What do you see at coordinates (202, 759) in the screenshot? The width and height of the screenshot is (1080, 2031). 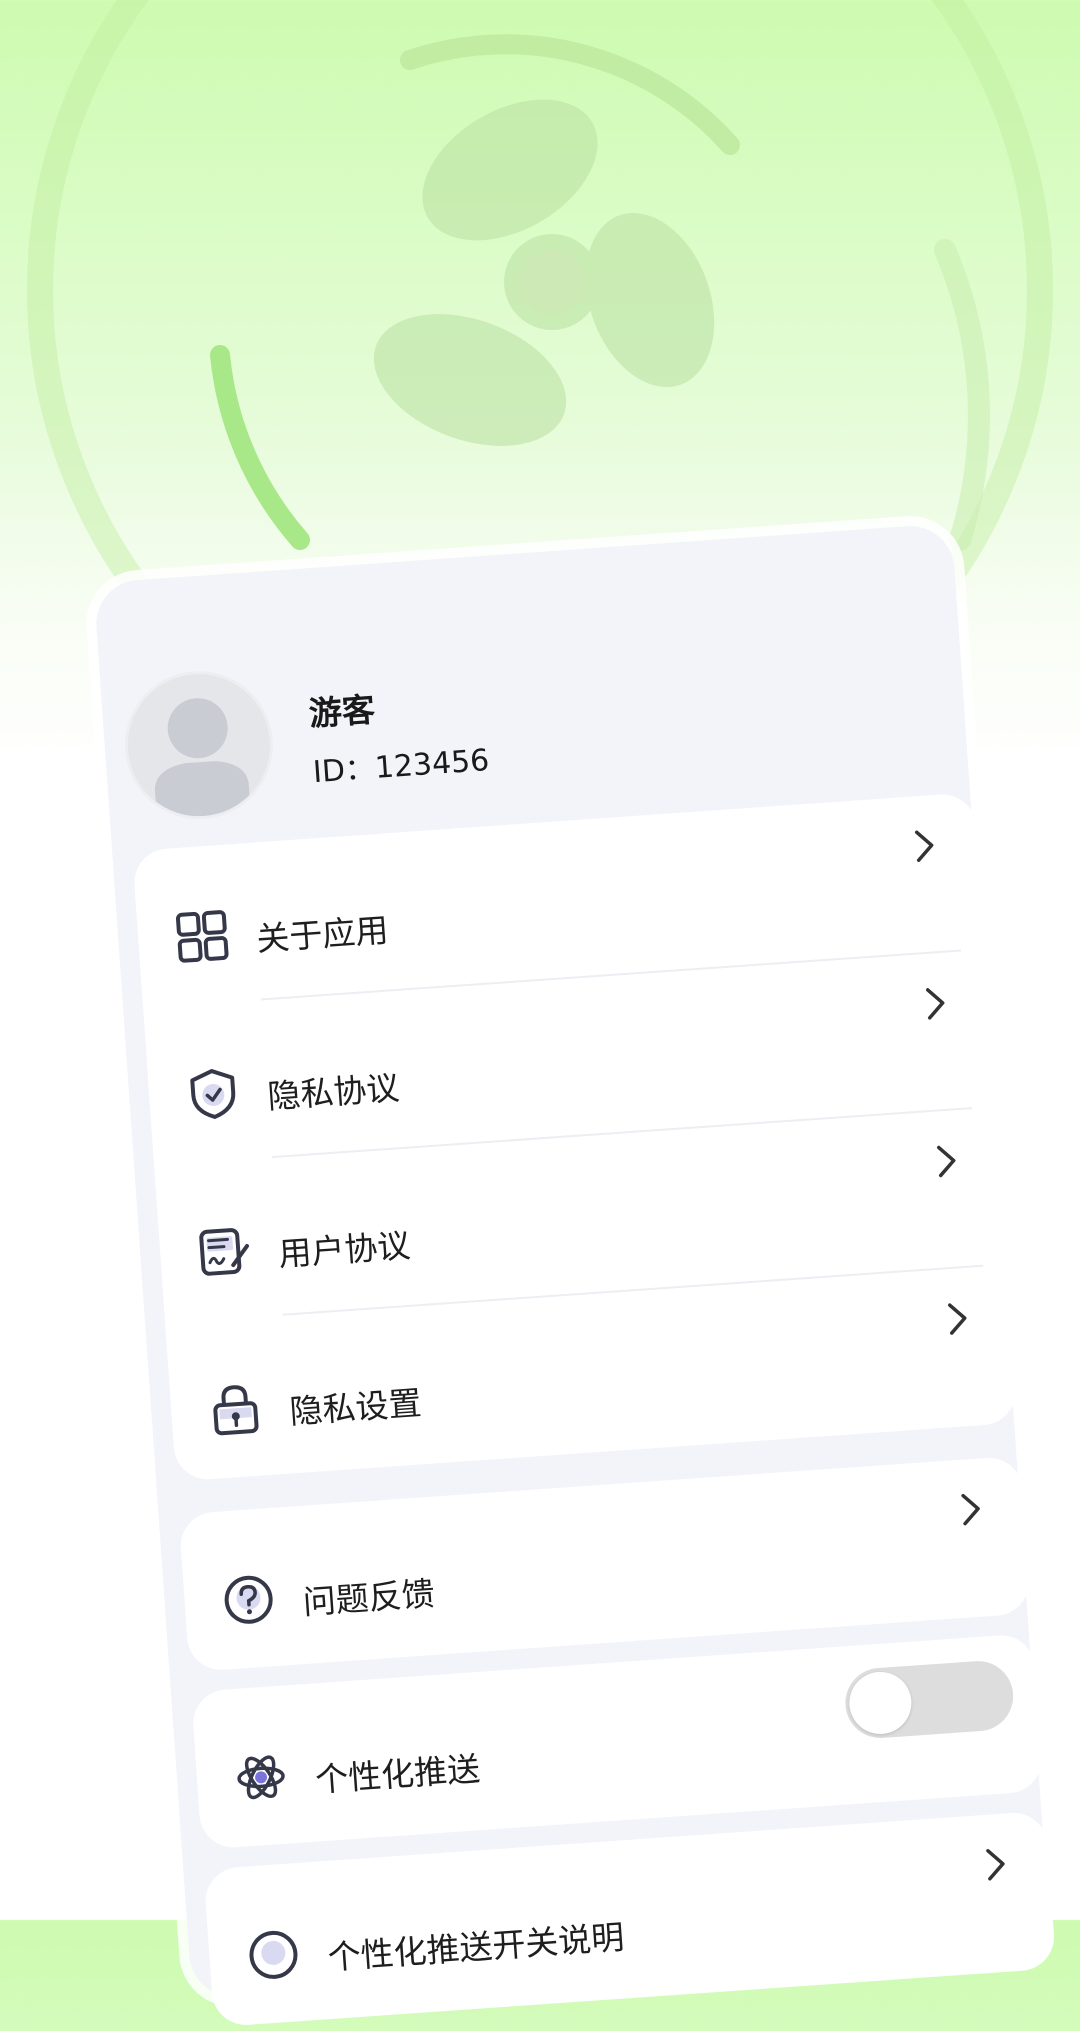 I see `default-person-avatar-icon` at bounding box center [202, 759].